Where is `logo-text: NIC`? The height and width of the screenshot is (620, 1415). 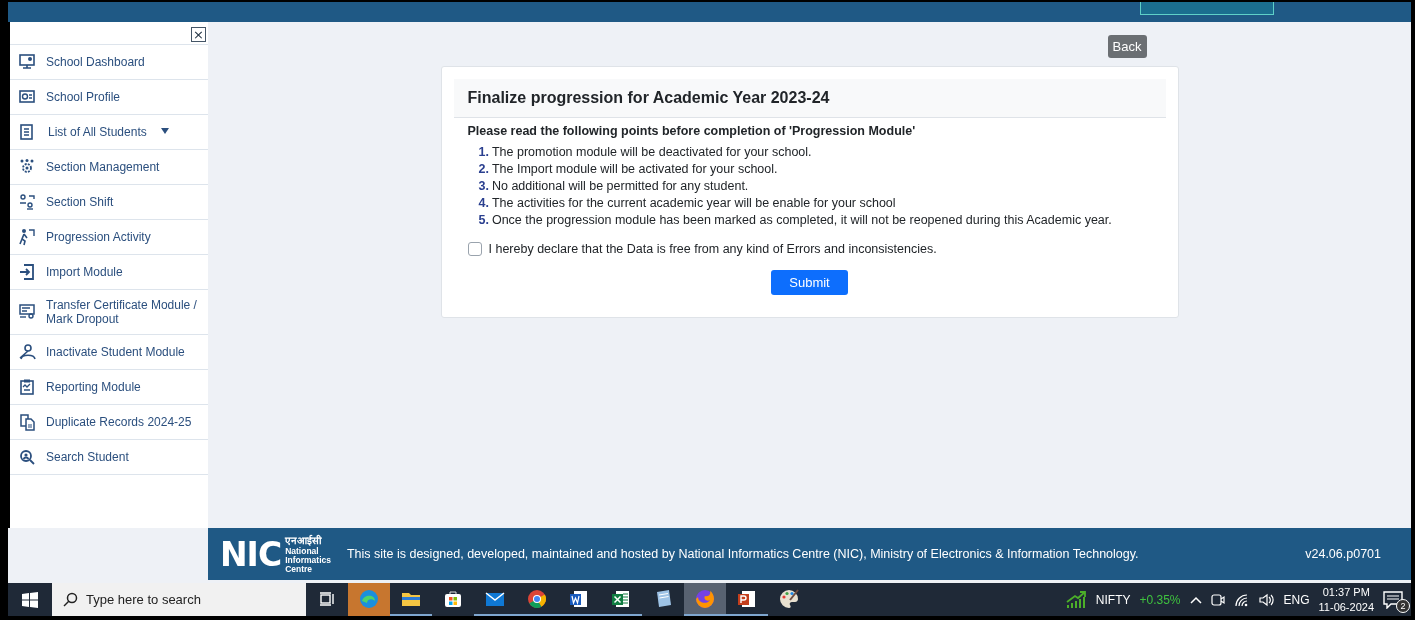 logo-text: NIC is located at coordinates (251, 554).